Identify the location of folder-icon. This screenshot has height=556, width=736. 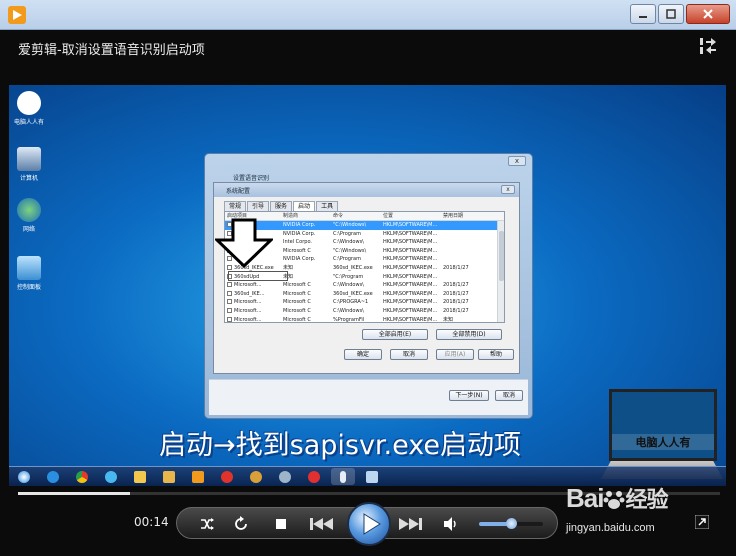
(140, 476).